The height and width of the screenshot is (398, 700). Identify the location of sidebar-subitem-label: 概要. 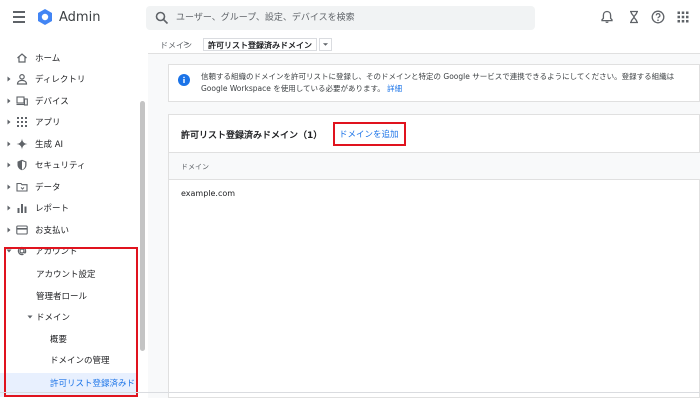
(59, 340).